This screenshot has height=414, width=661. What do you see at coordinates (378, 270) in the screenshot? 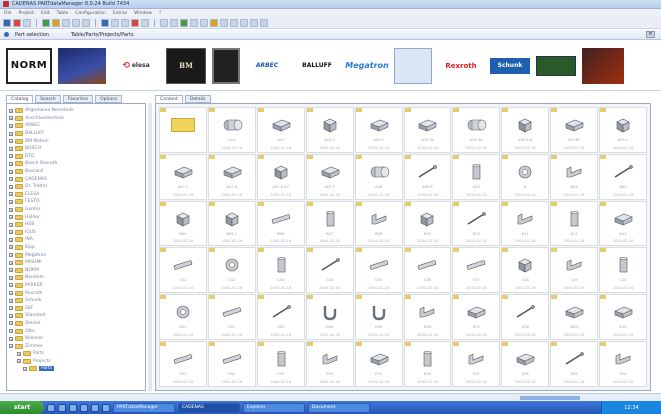
I see `part-thumbnail: C05 2004-02-16` at bounding box center [378, 270].